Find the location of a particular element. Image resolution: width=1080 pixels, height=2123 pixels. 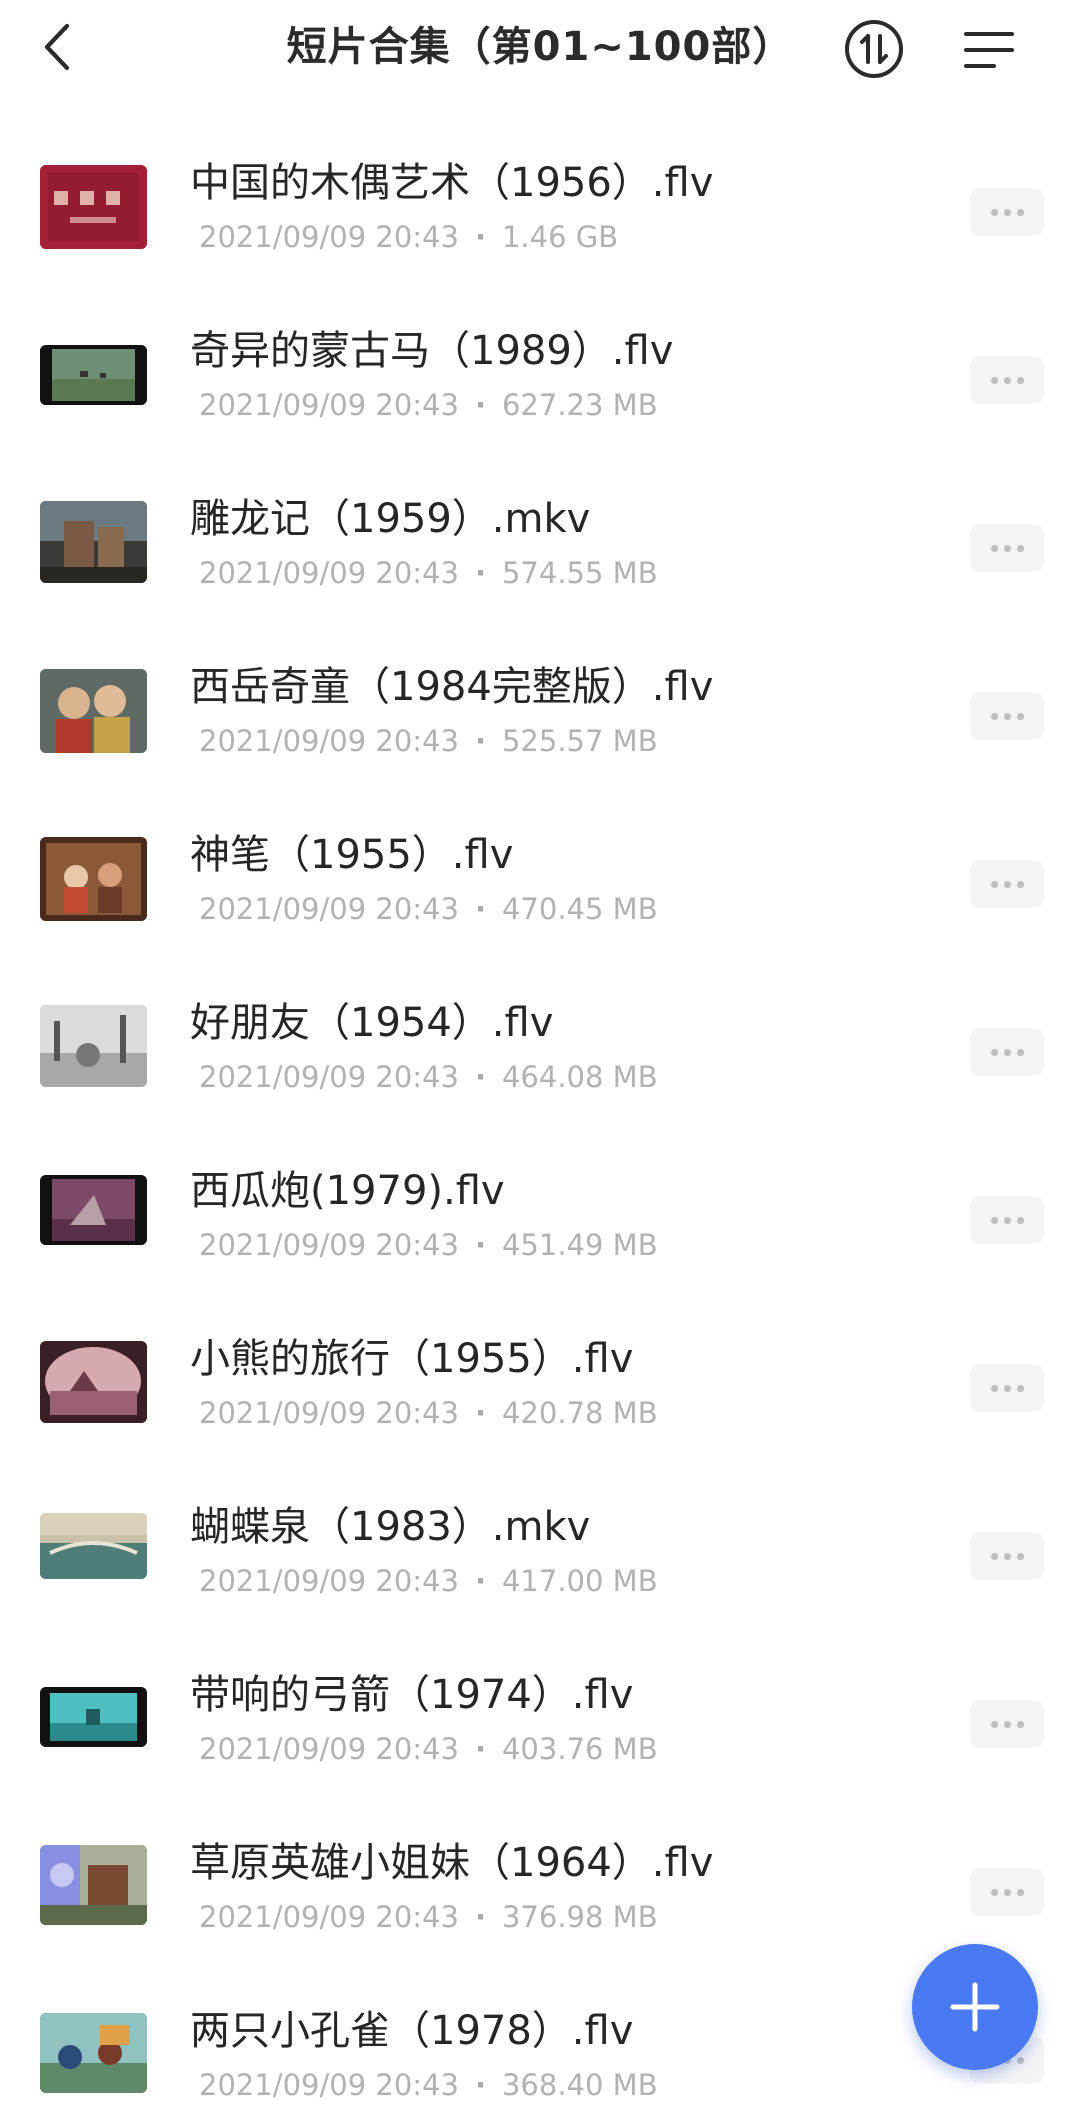

file-size: 627.23 MB is located at coordinates (579, 405).